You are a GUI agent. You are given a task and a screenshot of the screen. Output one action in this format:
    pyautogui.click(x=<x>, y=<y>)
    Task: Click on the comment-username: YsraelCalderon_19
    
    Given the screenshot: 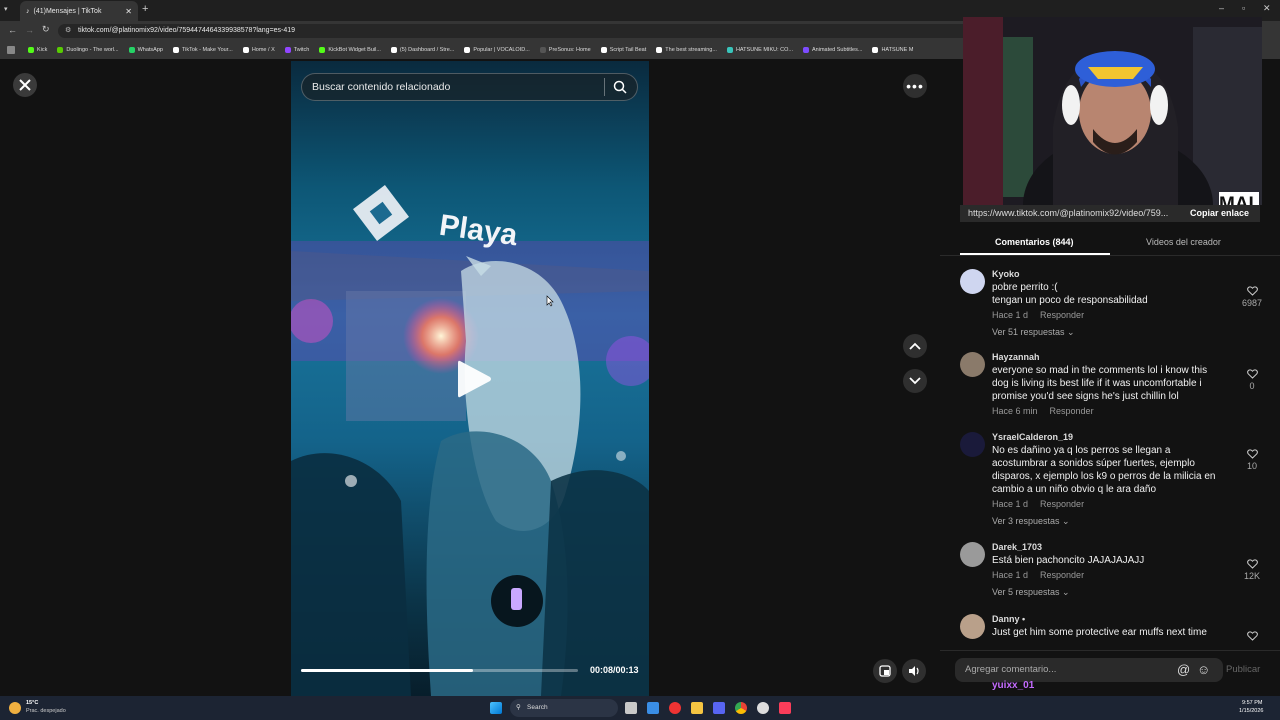 What is the action you would take?
    pyautogui.click(x=1032, y=437)
    